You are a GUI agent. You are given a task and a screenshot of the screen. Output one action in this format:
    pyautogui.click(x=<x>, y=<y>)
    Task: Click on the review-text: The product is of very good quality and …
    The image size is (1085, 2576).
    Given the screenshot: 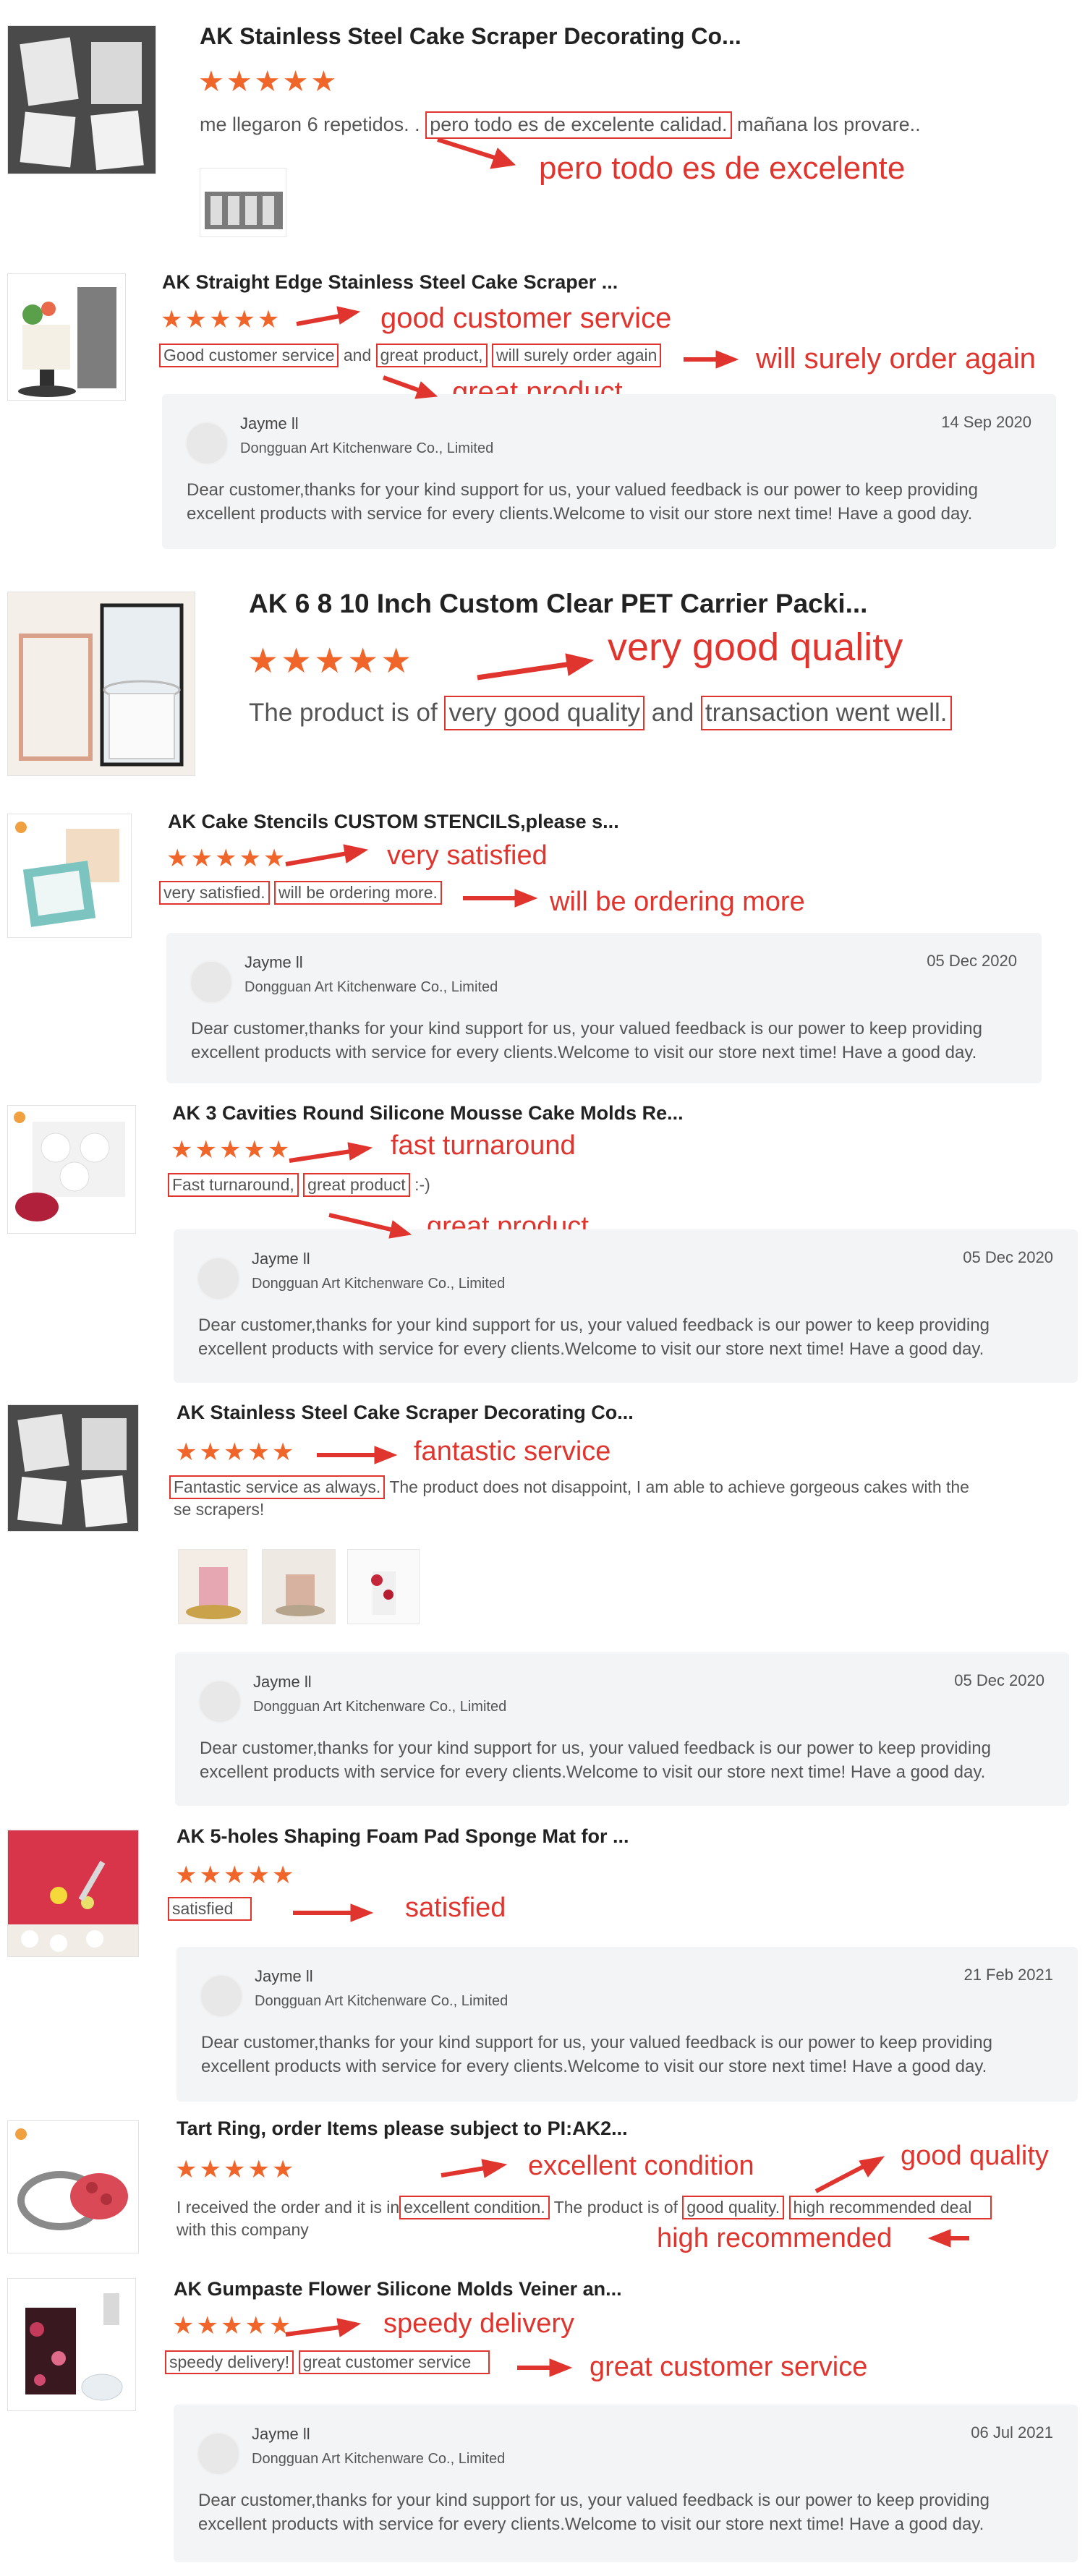 What is the action you would take?
    pyautogui.click(x=600, y=713)
    